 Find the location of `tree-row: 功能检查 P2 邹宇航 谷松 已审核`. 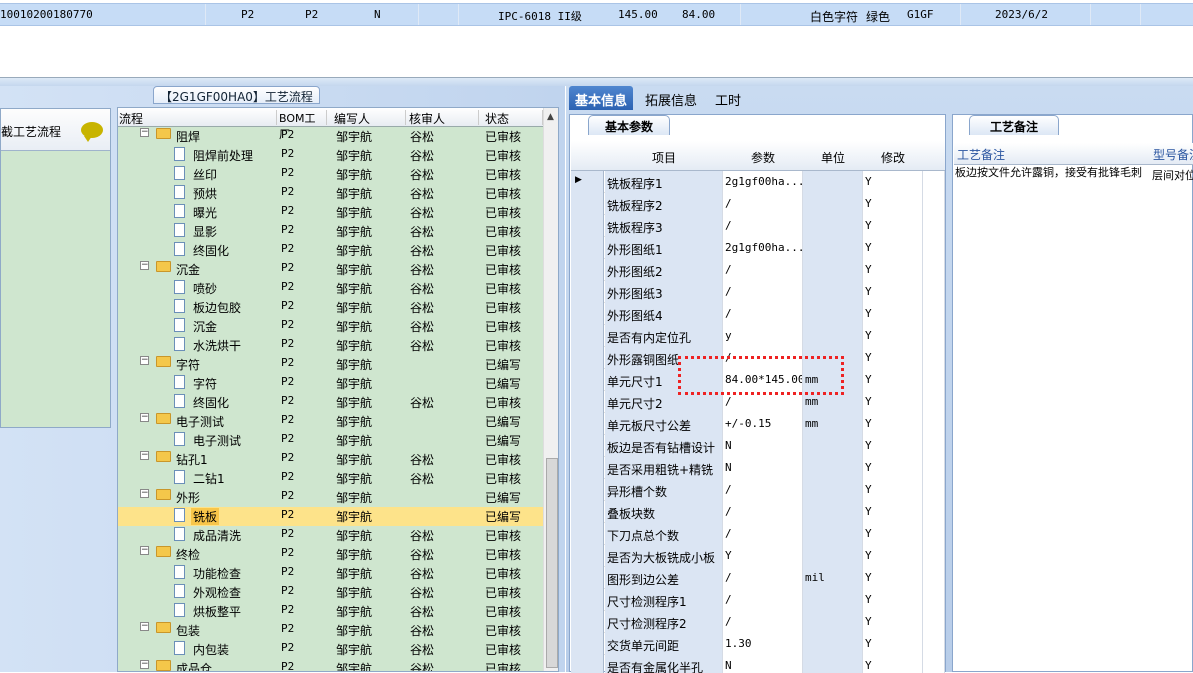

tree-row: 功能检查 P2 邹宇航 谷松 已审核 is located at coordinates (330, 573).